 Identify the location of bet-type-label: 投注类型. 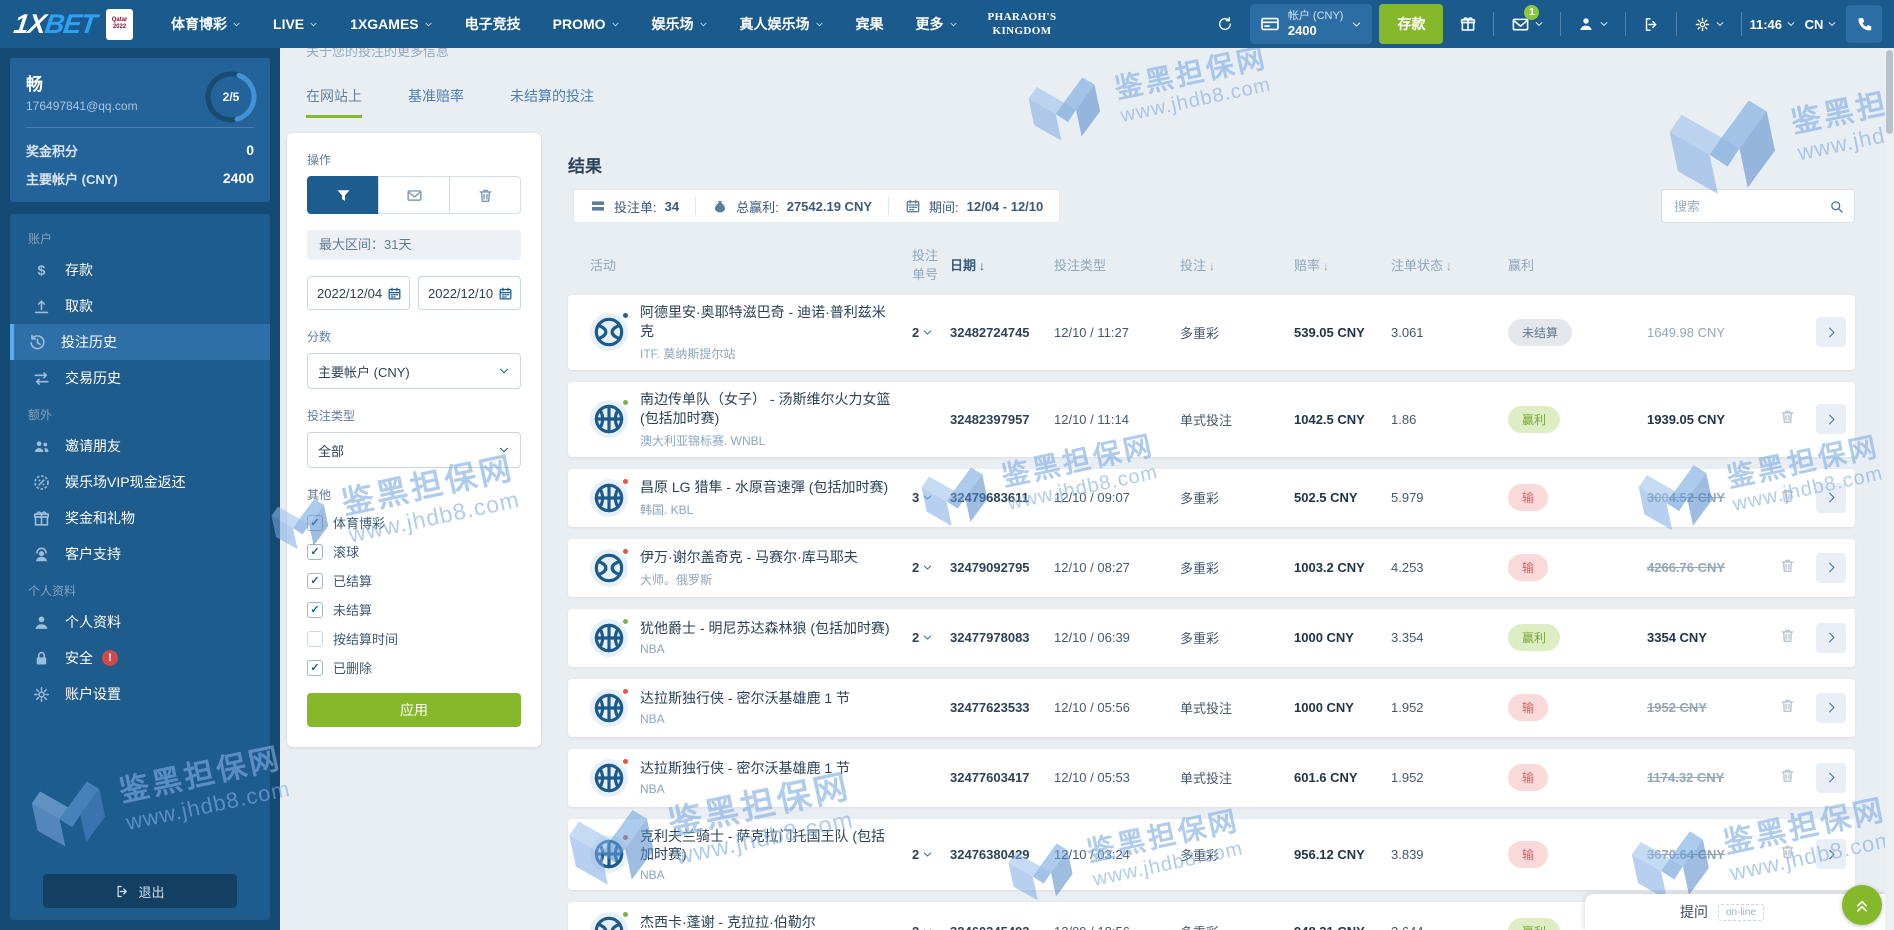
(331, 416).